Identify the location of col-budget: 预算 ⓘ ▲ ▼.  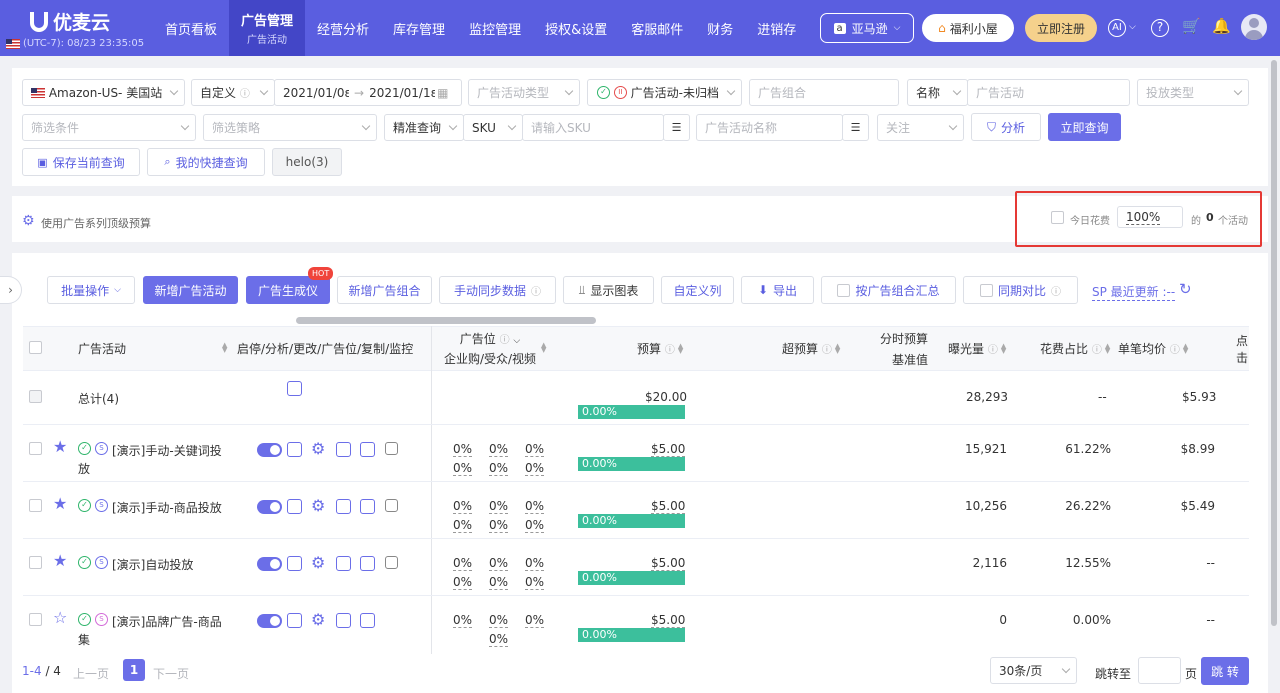
(660, 348).